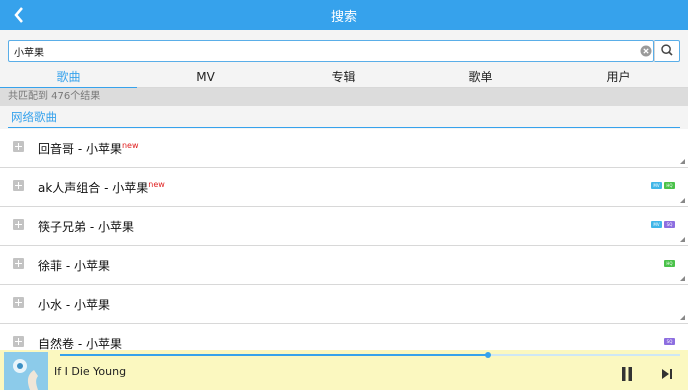 The width and height of the screenshot is (688, 390). I want to click on album-art, so click(26, 371).